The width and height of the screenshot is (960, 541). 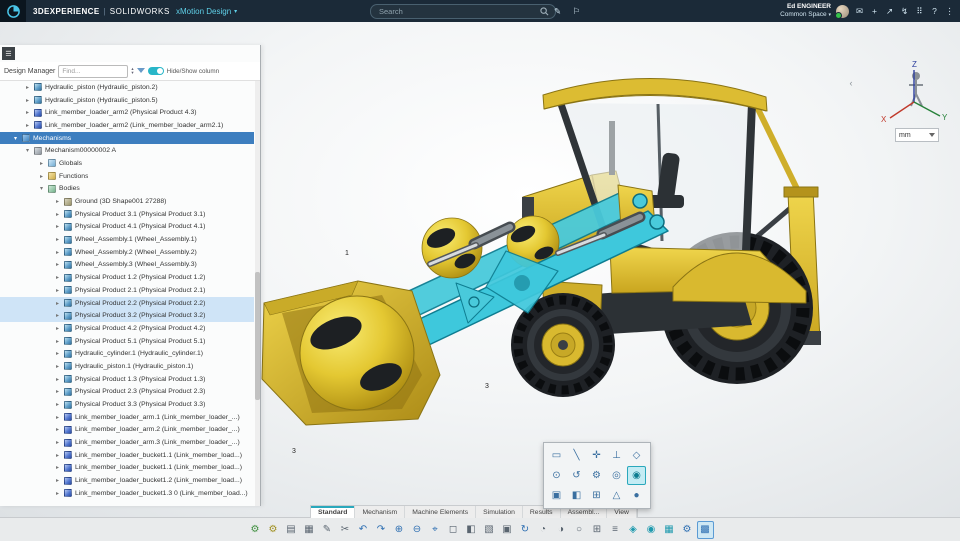 I want to click on find-prev-next-icon: ▴ ▾, so click(x=132, y=71).